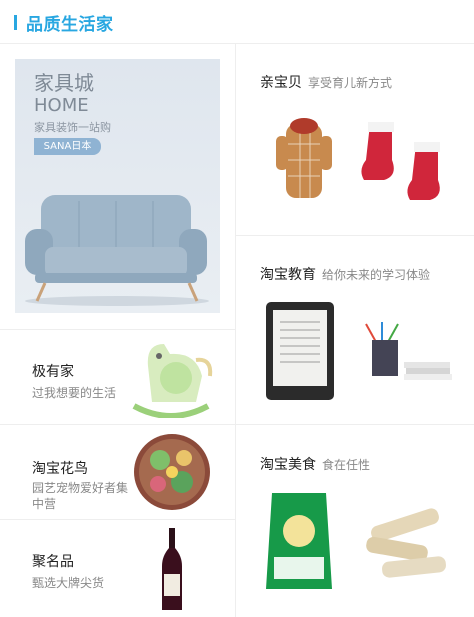  What do you see at coordinates (74, 393) in the screenshot?
I see `card-subtitle: 过我想要的生活` at bounding box center [74, 393].